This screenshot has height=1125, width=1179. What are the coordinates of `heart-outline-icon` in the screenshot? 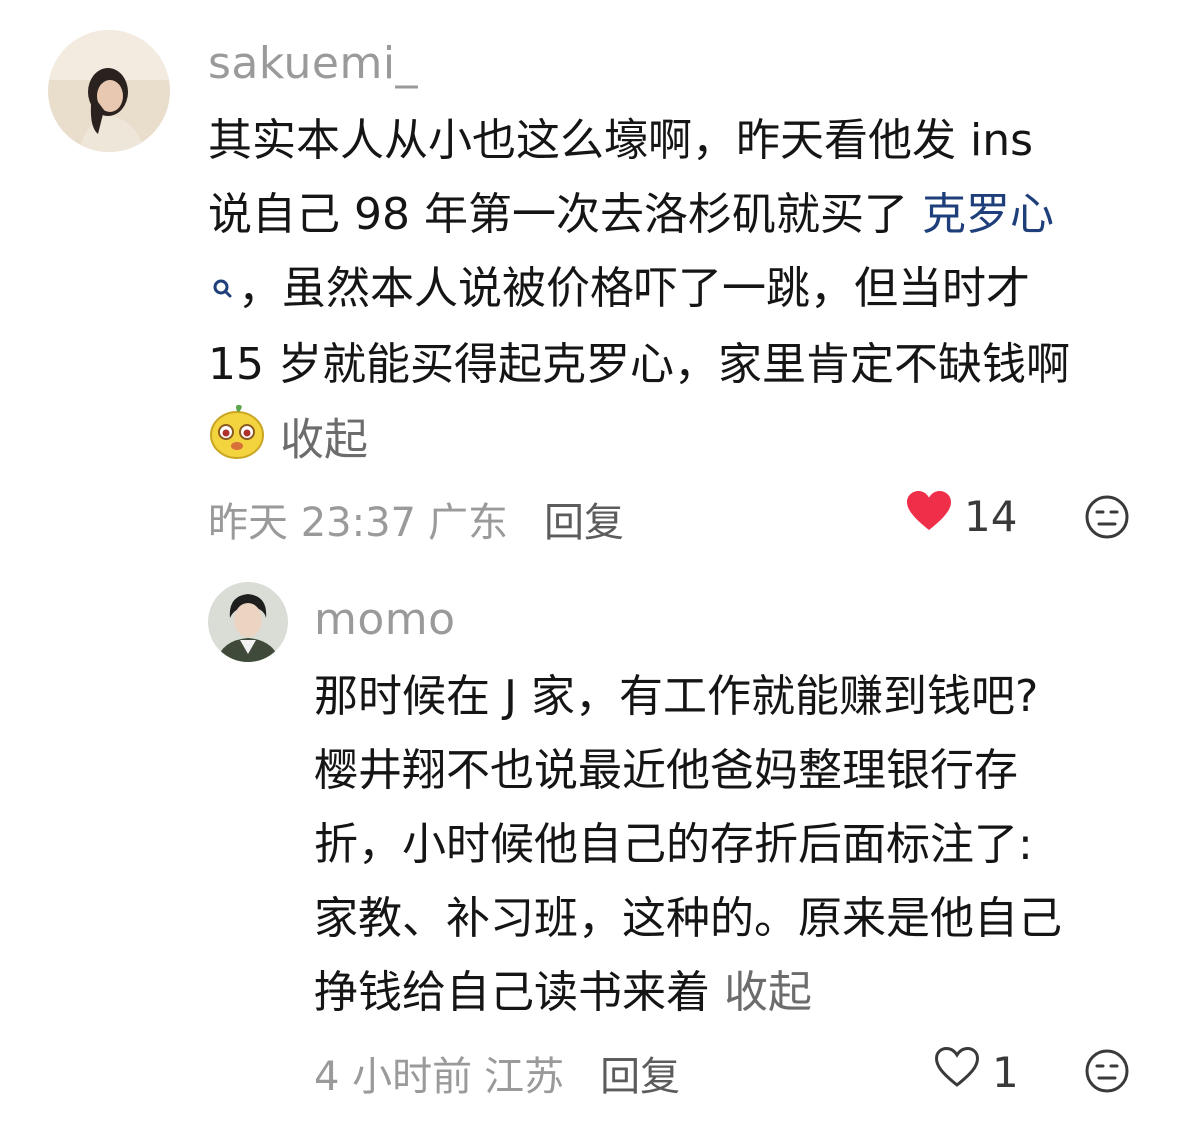 It's located at (957, 1072).